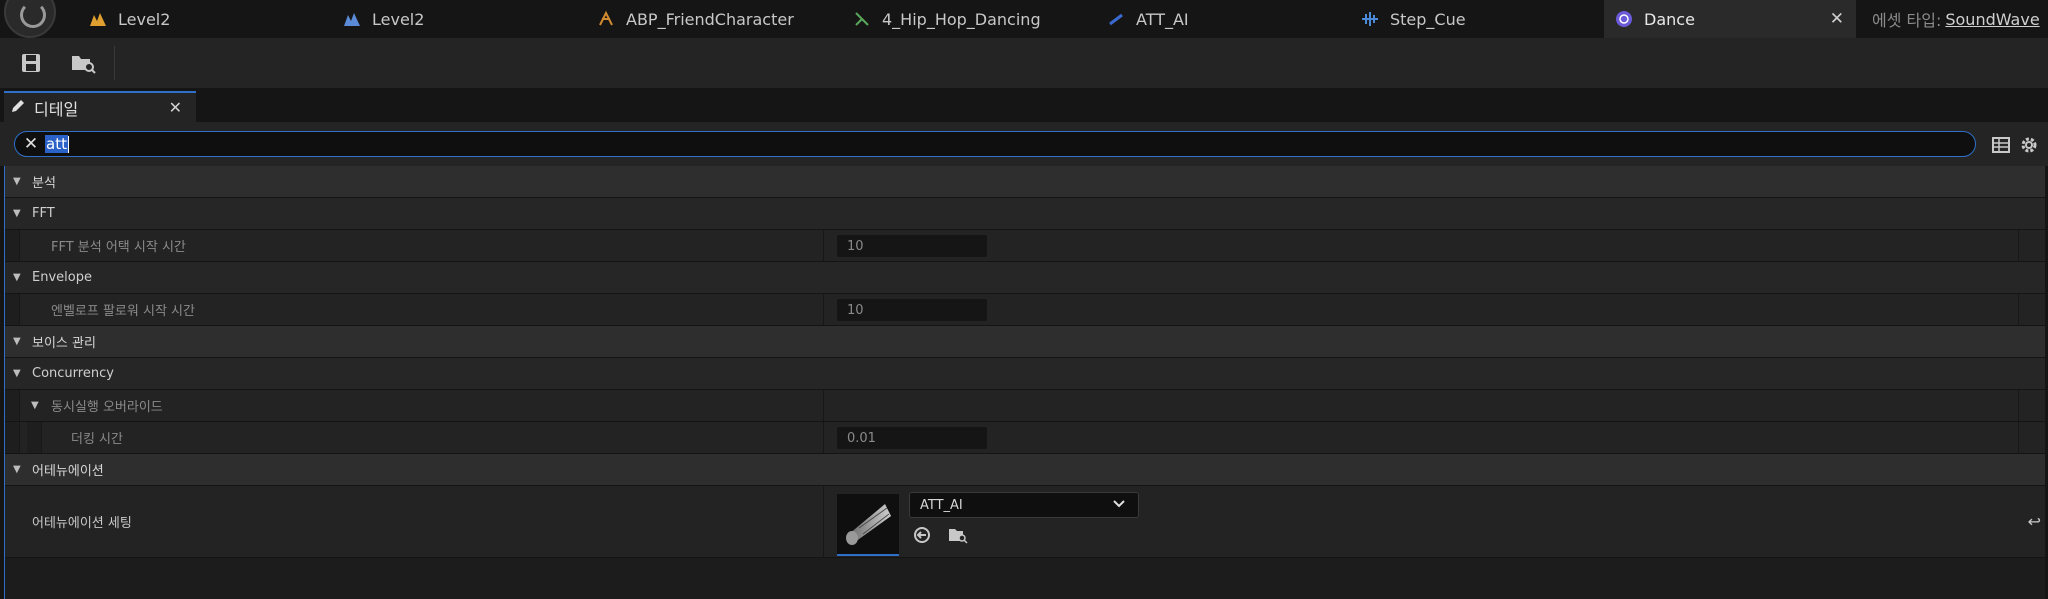  What do you see at coordinates (1025, 246) in the screenshot?
I see `property-fft-attack-time: FFT 분석 어택 시작 시간 10` at bounding box center [1025, 246].